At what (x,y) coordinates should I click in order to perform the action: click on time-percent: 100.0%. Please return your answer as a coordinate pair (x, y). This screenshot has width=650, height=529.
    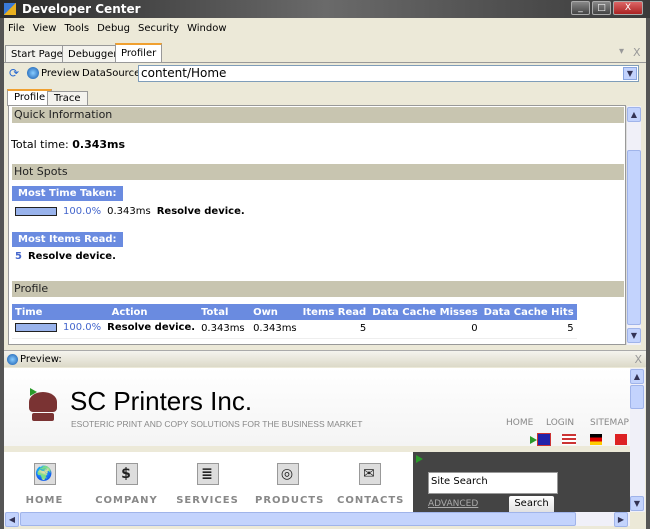
    Looking at the image, I should click on (82, 211).